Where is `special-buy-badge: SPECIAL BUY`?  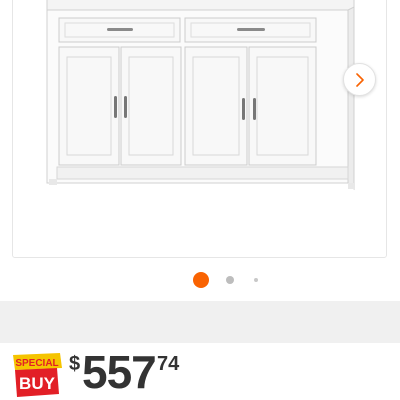
special-buy-badge: SPECIAL BUY is located at coordinates (37, 375).